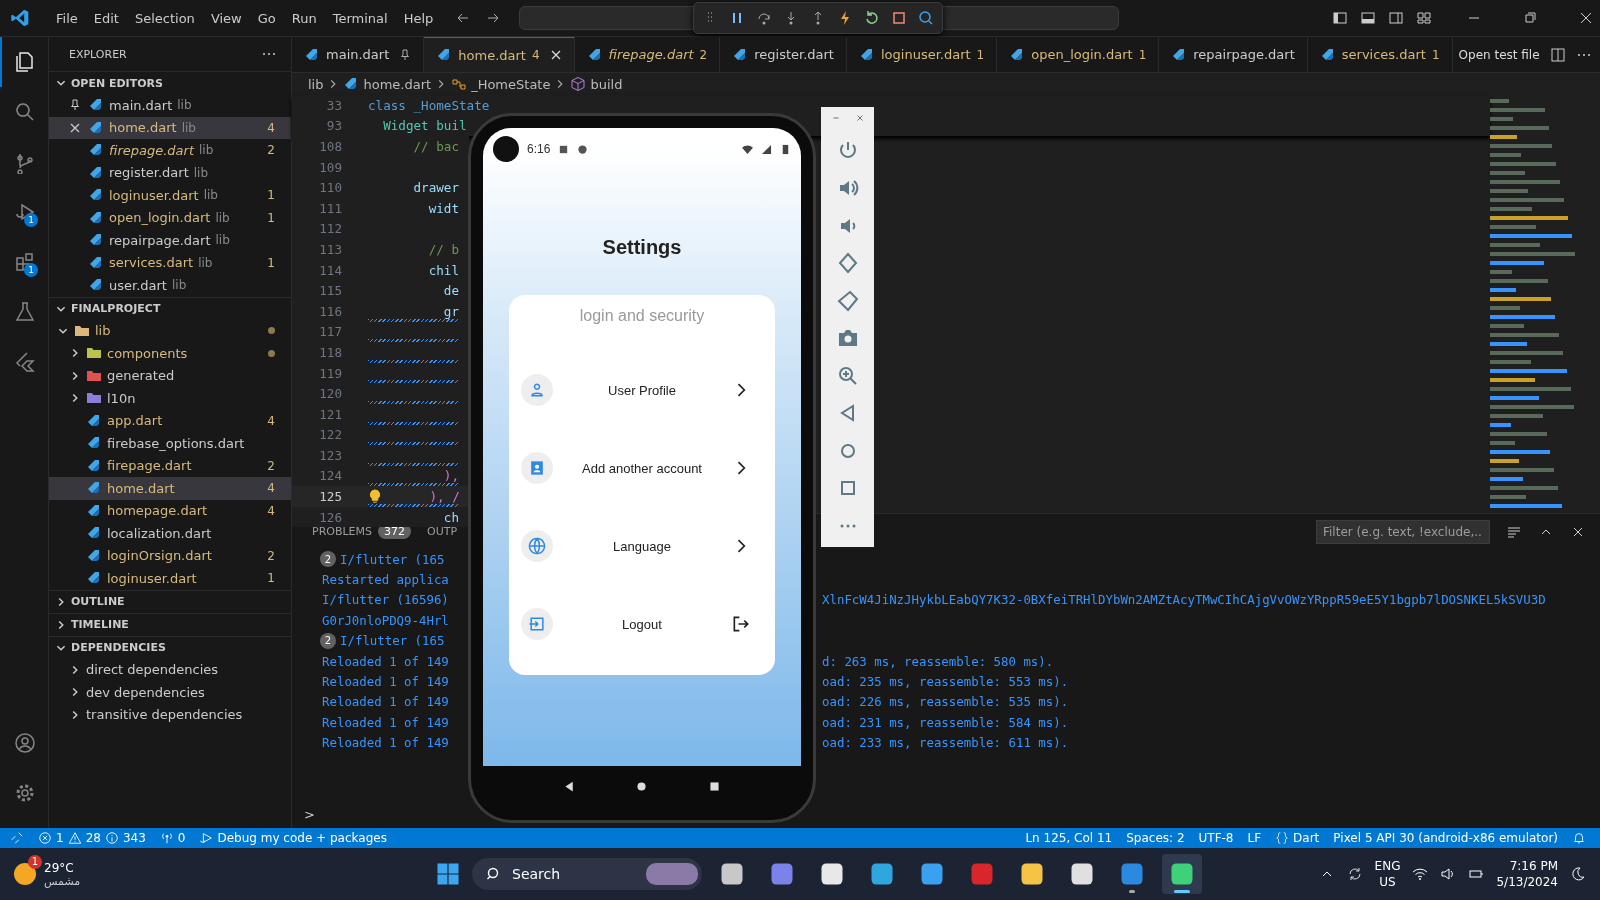 Image resolution: width=1600 pixels, height=900 pixels. I want to click on stop-icon, so click(899, 18).